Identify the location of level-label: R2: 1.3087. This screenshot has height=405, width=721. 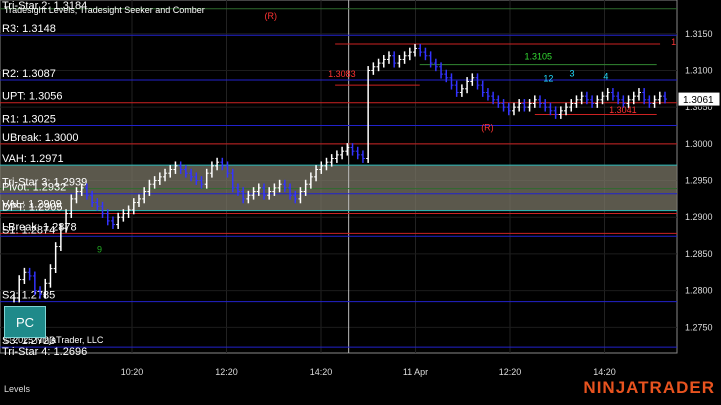
(29, 74).